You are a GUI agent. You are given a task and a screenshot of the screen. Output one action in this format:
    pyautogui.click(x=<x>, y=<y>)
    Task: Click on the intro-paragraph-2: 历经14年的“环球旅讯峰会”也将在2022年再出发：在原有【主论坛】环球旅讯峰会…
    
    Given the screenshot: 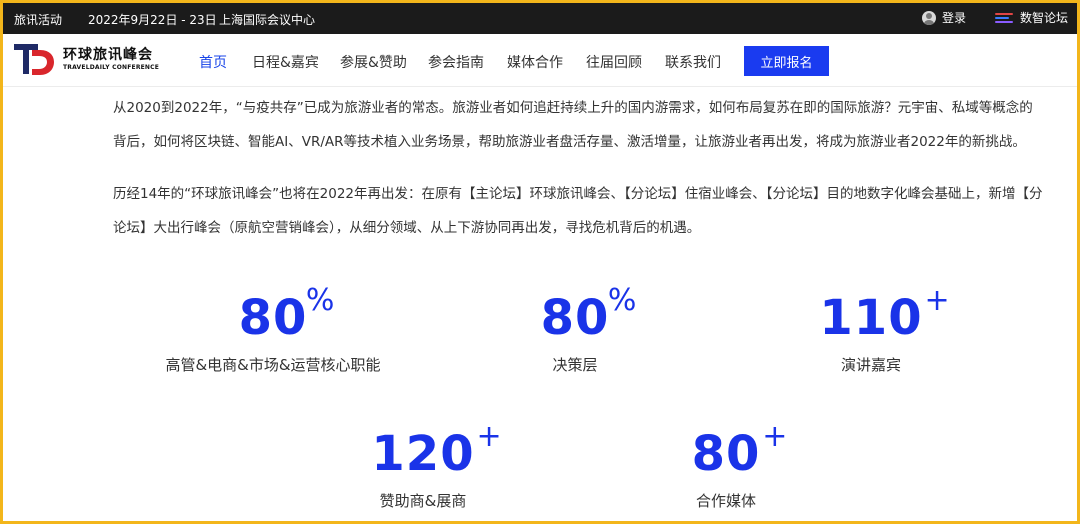 What is the action you would take?
    pyautogui.click(x=578, y=211)
    